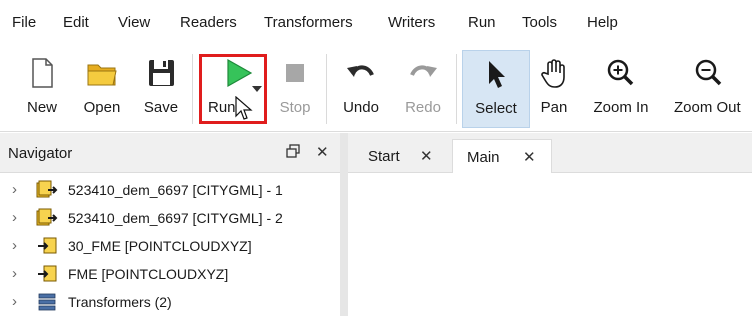 This screenshot has width=752, height=316. I want to click on tab-bar: Start ✕ Main ✕, so click(550, 153).